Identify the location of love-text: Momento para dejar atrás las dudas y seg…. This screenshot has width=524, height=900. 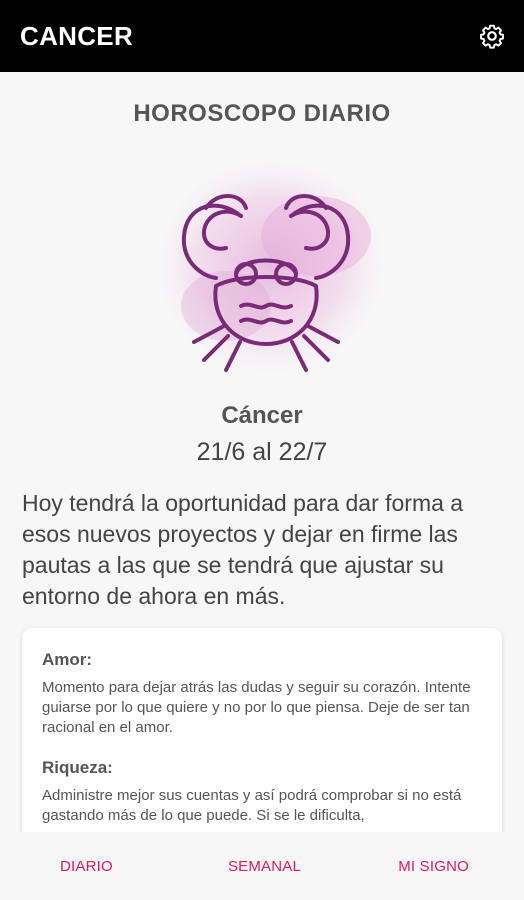
(256, 707).